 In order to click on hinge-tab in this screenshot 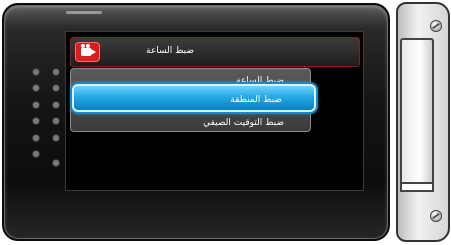, I will do `click(417, 187)`.